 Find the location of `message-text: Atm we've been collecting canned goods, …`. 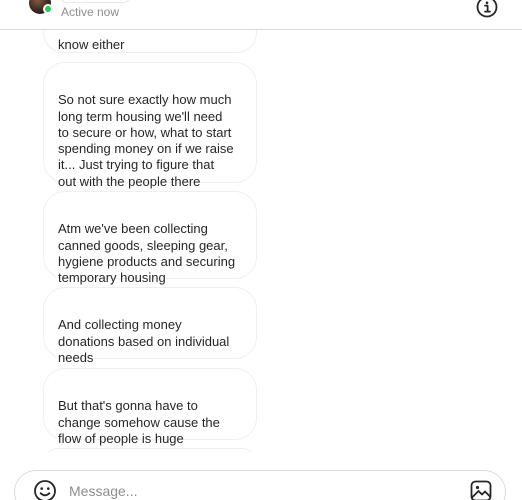

message-text: Atm we've been collecting canned goods, … is located at coordinates (147, 253).